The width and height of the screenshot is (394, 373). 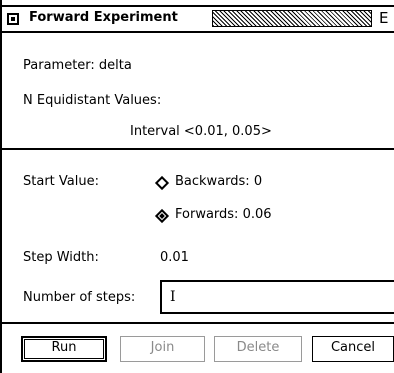 What do you see at coordinates (162, 183) in the screenshot?
I see `radio-backwards-indicator` at bounding box center [162, 183].